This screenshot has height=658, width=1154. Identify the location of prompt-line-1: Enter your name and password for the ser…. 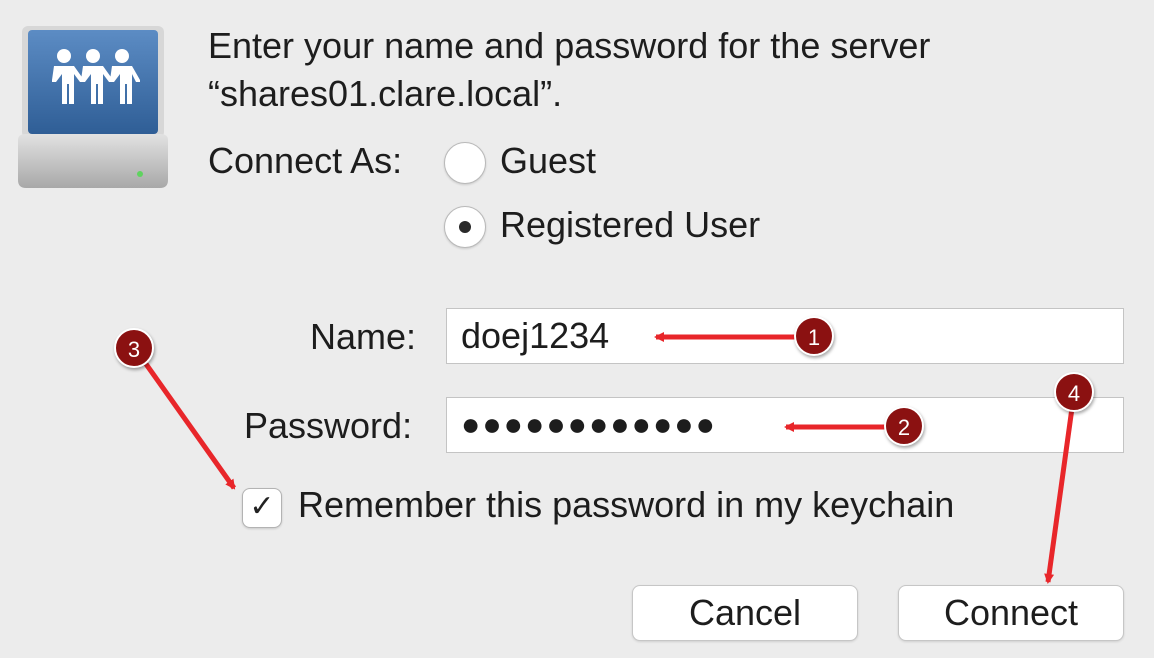
(569, 45).